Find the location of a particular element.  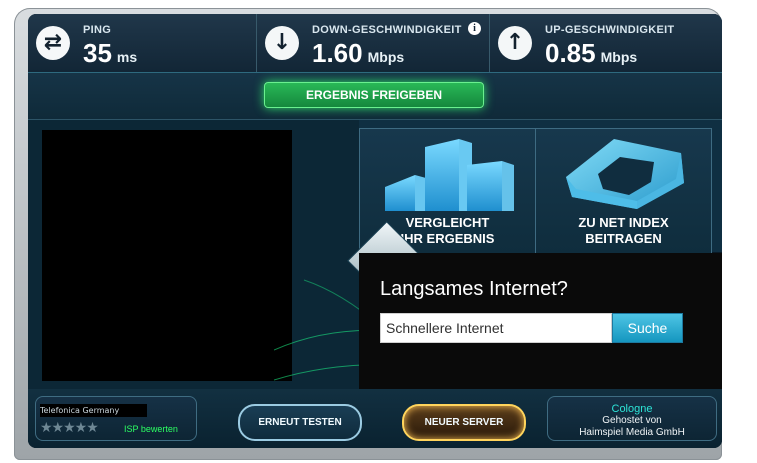

net-index-title: ZU NET INDEX BEITRAGEN is located at coordinates (623, 231).